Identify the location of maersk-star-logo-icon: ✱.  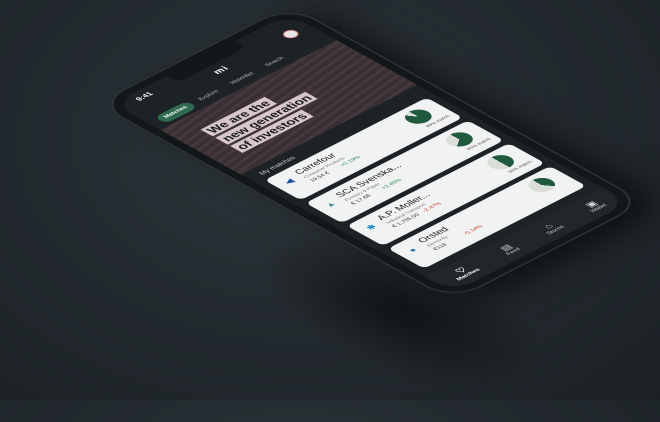
(371, 226).